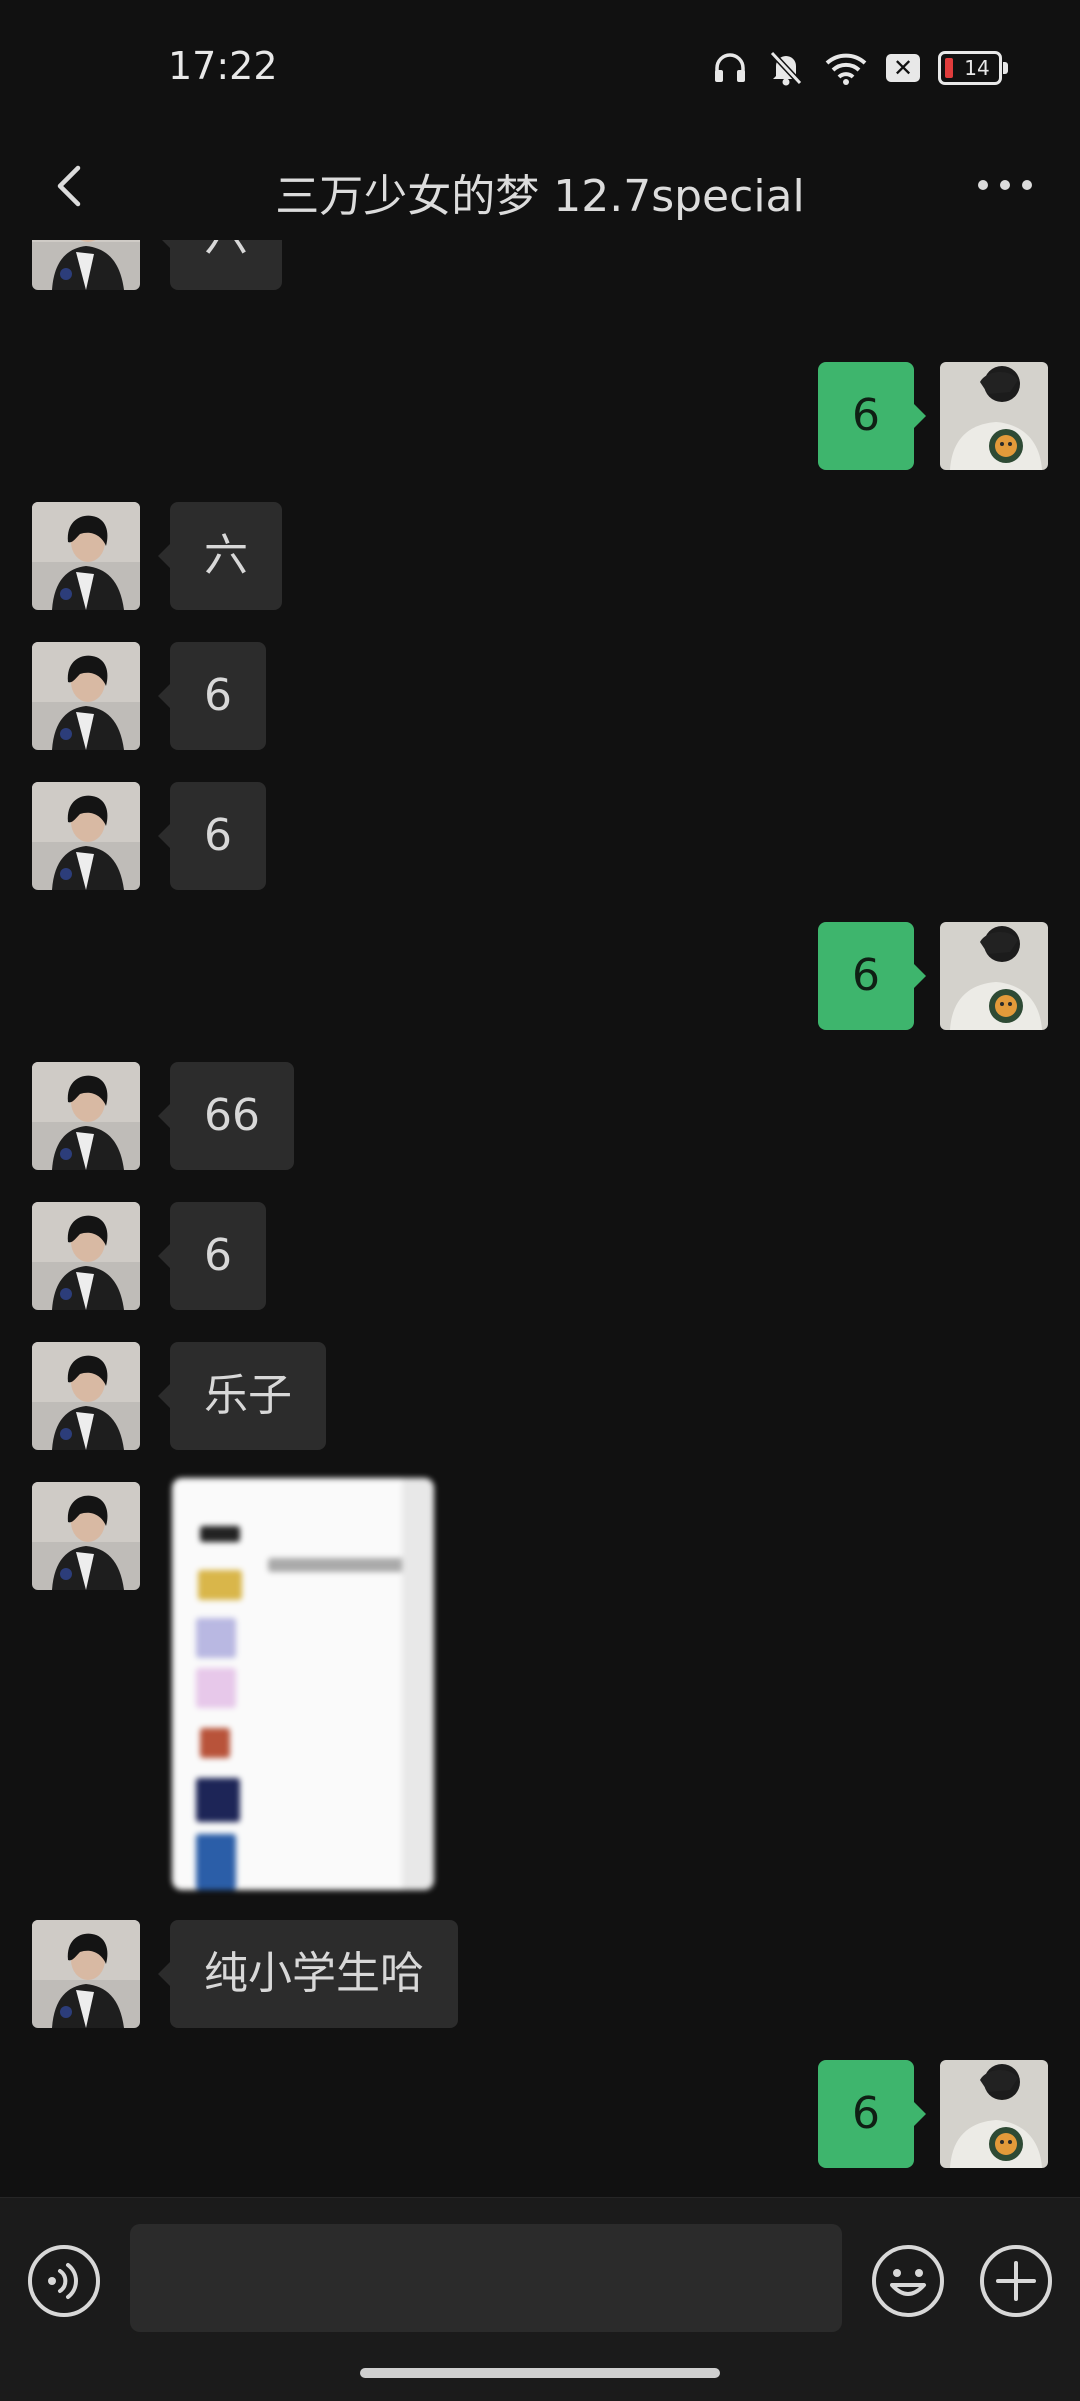 The height and width of the screenshot is (2401, 1080). Describe the element at coordinates (303, 1684) in the screenshot. I see `image-message` at that location.